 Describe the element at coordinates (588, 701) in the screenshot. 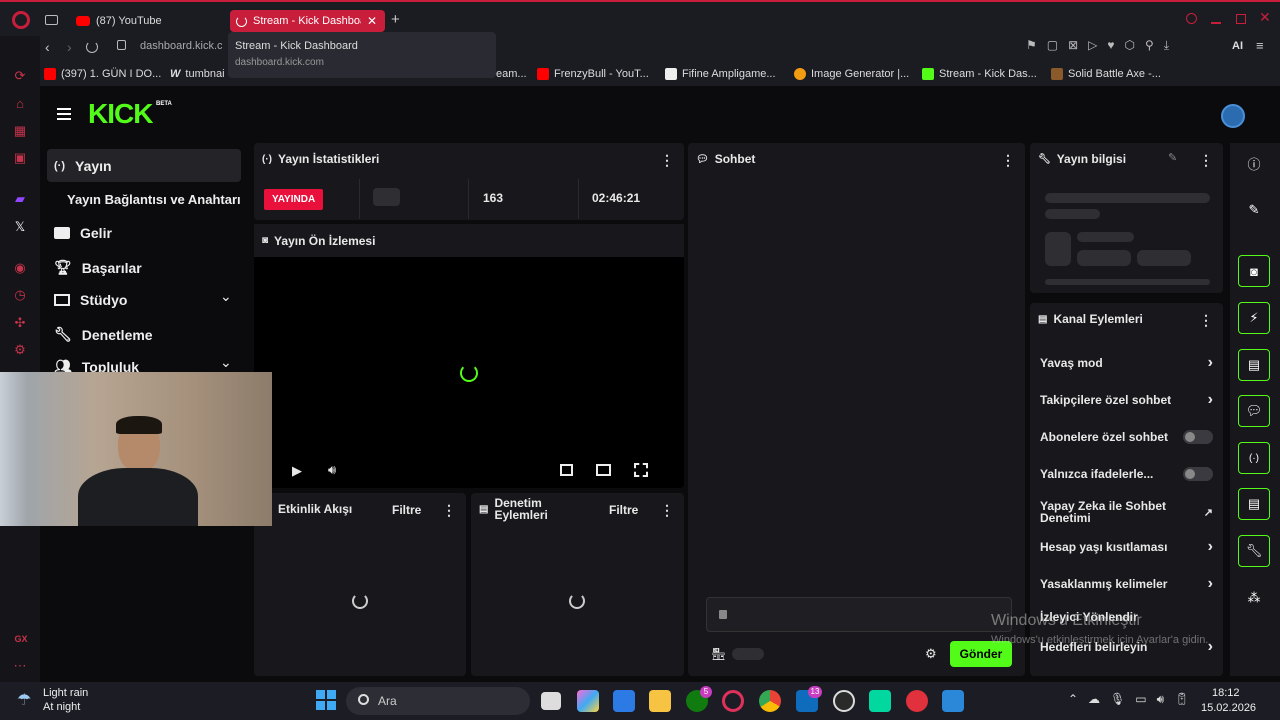

I see `copilot-icon` at that location.